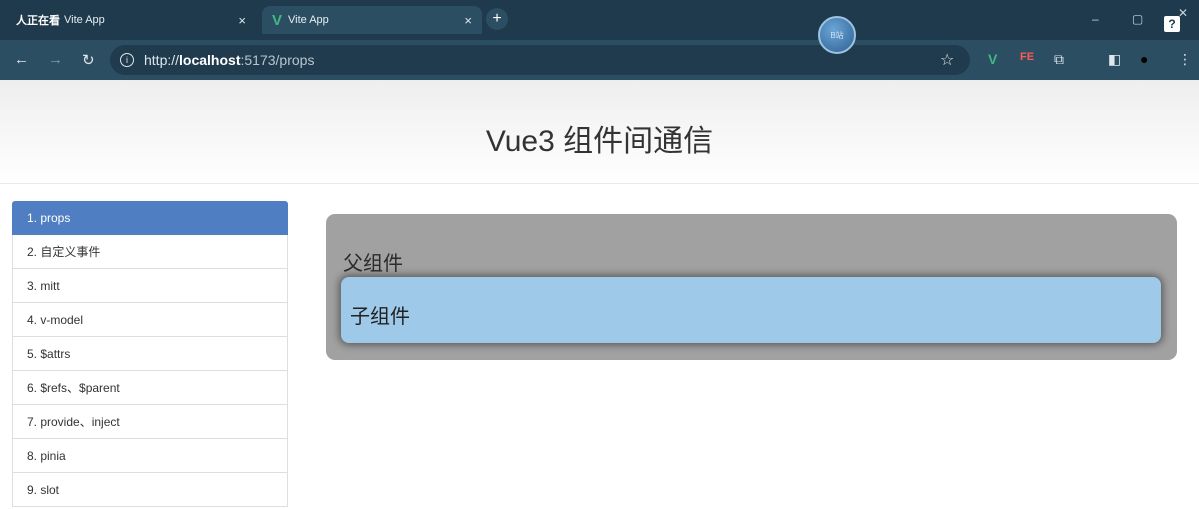 The height and width of the screenshot is (509, 1199). Describe the element at coordinates (947, 60) in the screenshot. I see `bookmark-star-icon: ☆` at that location.